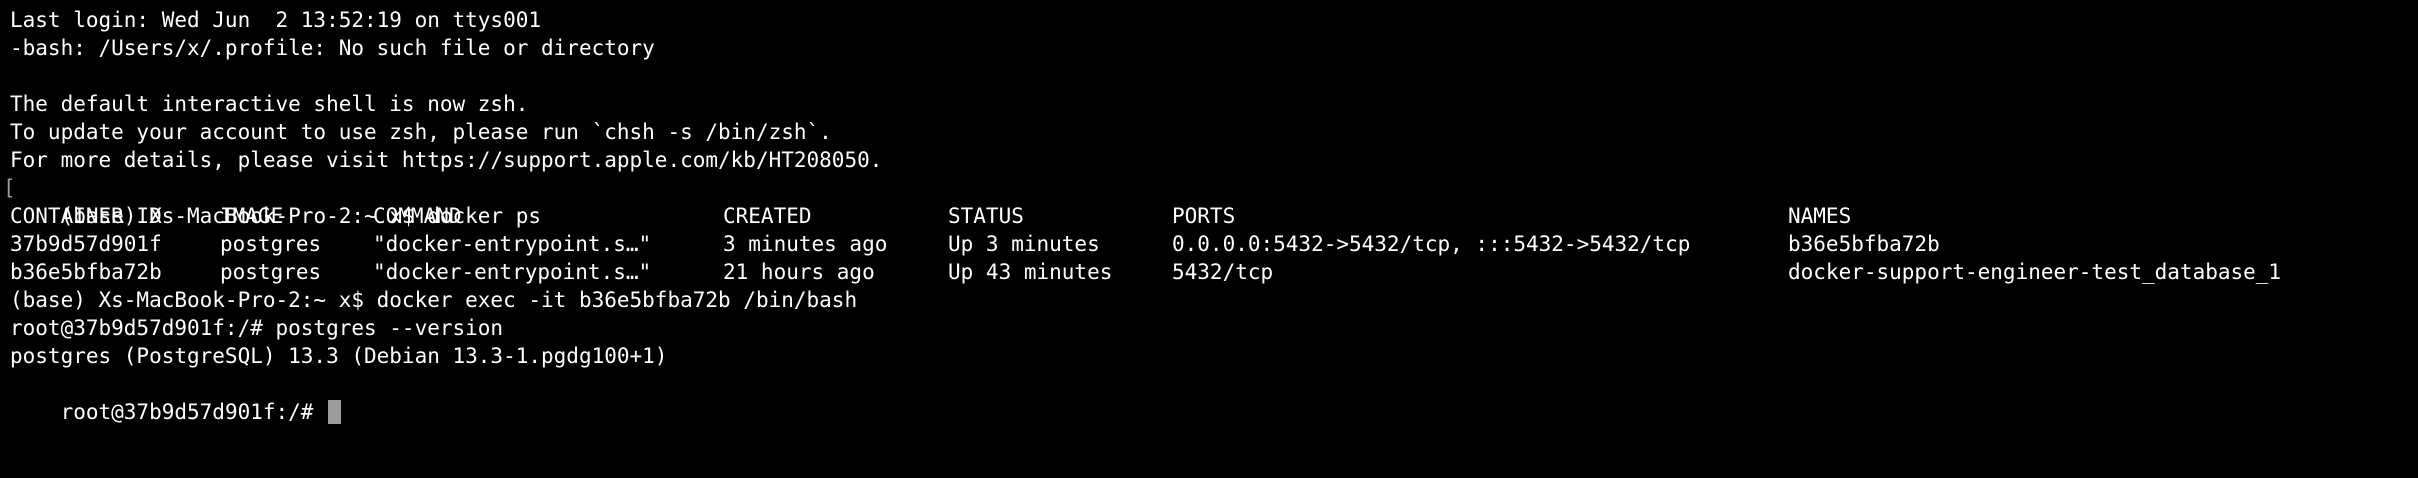 The image size is (2418, 478). I want to click on header-names: NAMES, so click(1820, 216).